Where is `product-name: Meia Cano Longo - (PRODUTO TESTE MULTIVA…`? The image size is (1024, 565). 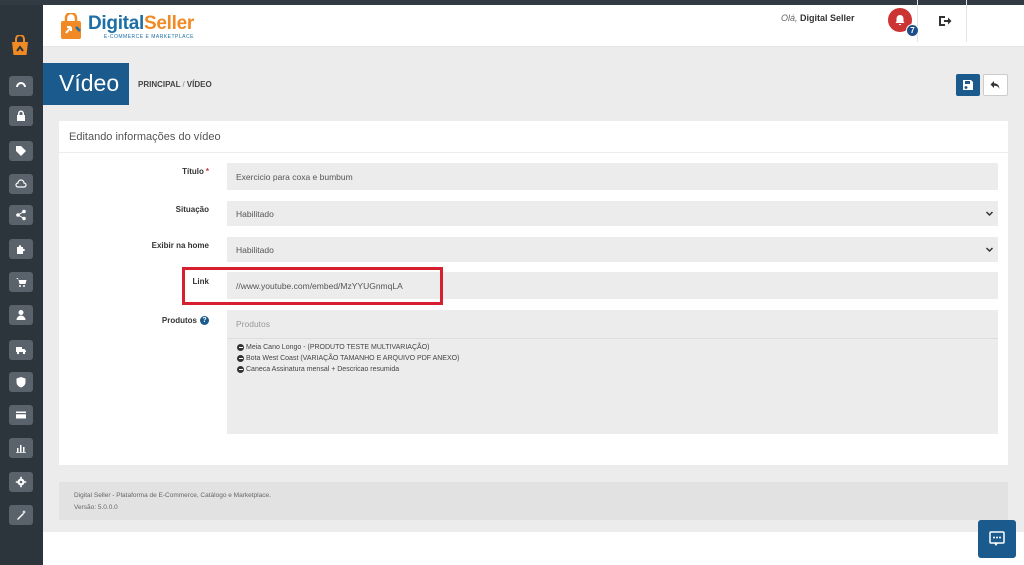 product-name: Meia Cano Longo - (PRODUTO TESTE MULTIVA… is located at coordinates (338, 347).